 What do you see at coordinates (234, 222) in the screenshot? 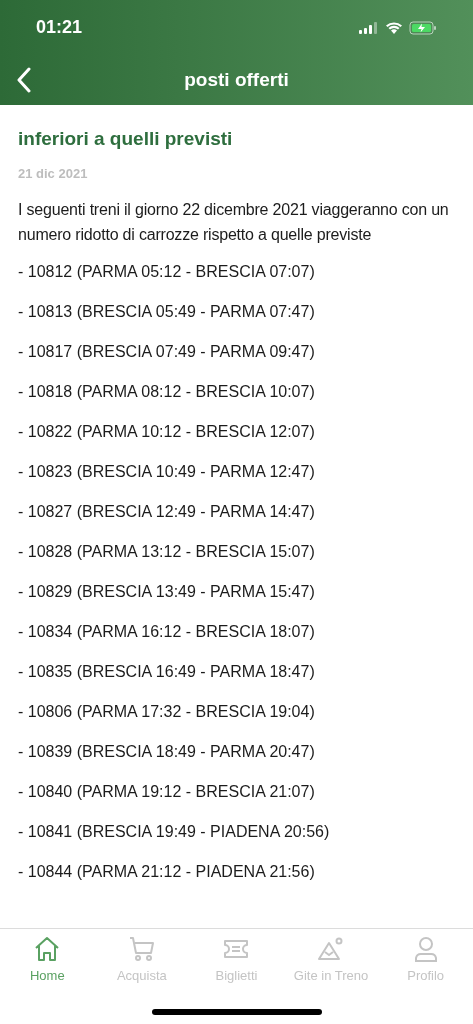
I see `article-intro: I seguenti treni il giorno 22 dicembre 2021 viaggeranno con un numero ridotto di carrozze rispetto a quelle previste` at bounding box center [234, 222].